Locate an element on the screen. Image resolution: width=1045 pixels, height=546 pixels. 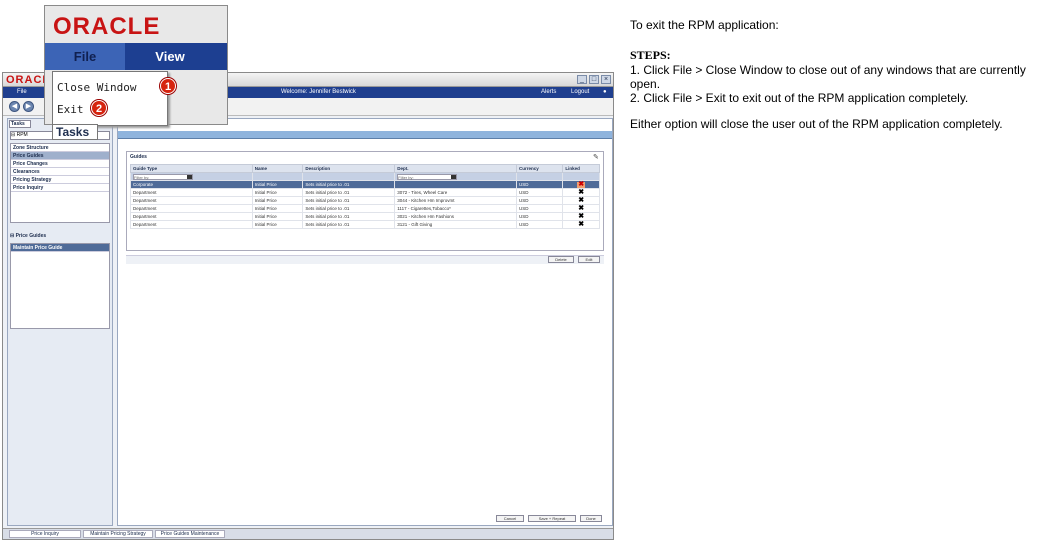
price-guides-tree: Maintain Price Guide is located at coordinates (60, 286).